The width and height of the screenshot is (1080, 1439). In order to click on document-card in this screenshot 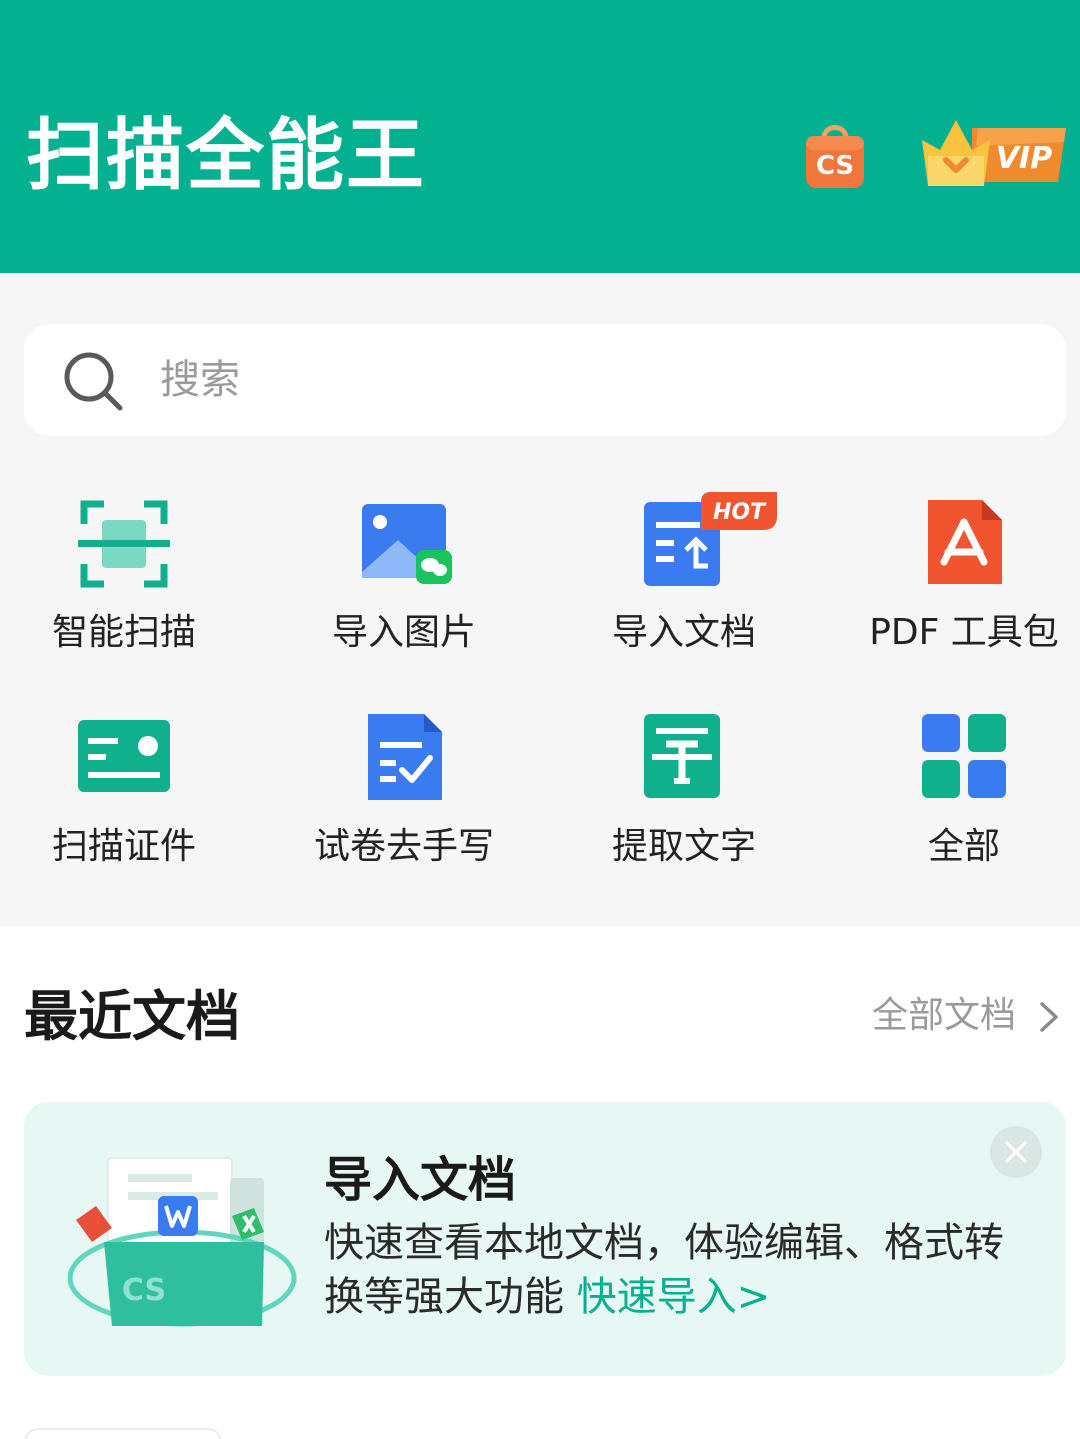, I will do `click(123, 1433)`.